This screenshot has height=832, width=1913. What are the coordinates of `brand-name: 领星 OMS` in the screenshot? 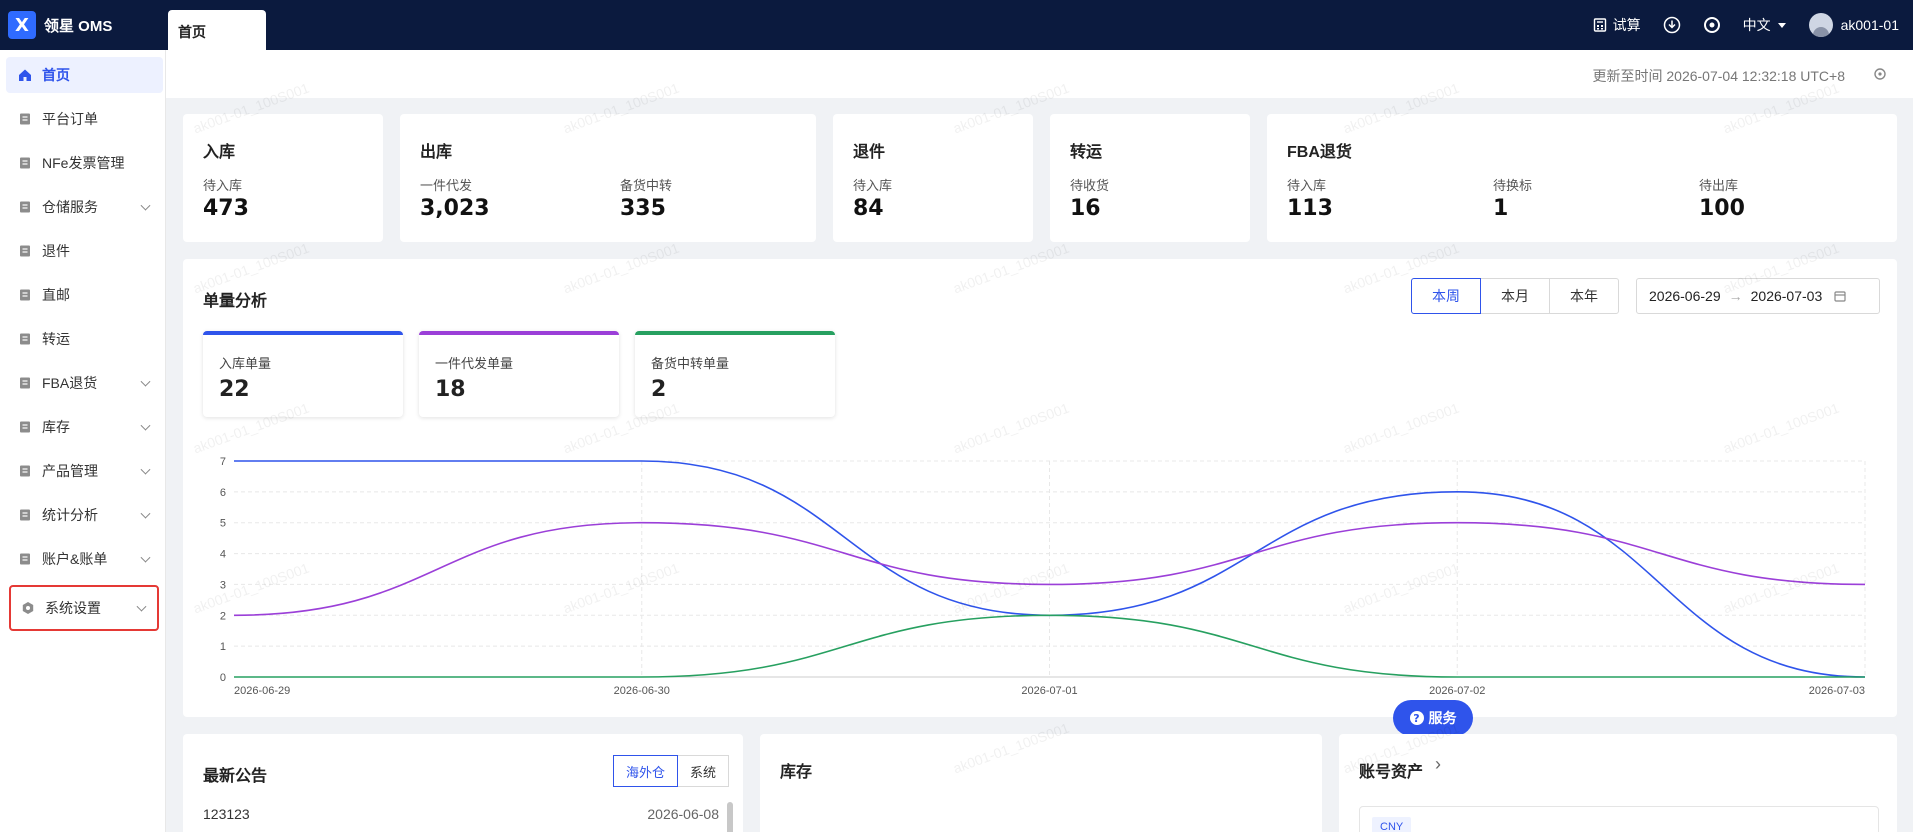 It's located at (78, 26).